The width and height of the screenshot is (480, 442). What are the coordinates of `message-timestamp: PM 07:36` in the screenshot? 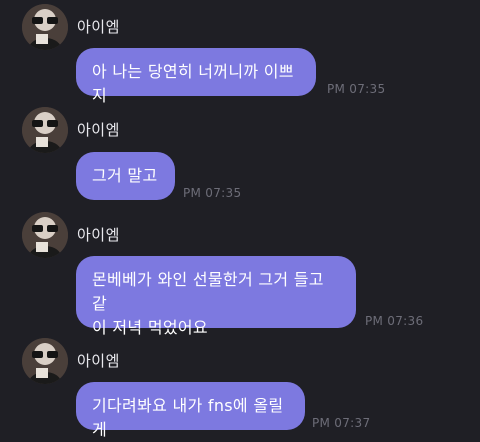 It's located at (394, 321).